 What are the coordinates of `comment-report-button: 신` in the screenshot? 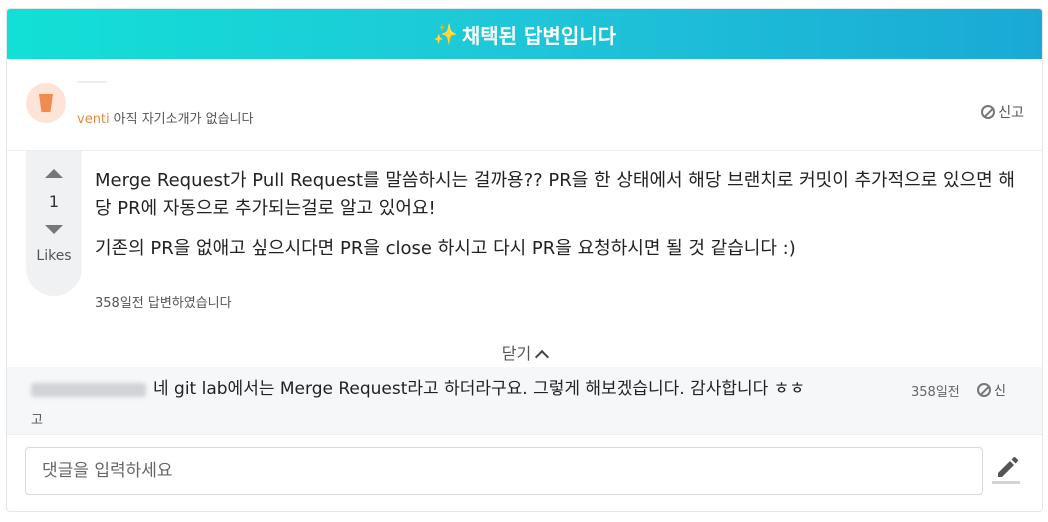 It's located at (991, 389).